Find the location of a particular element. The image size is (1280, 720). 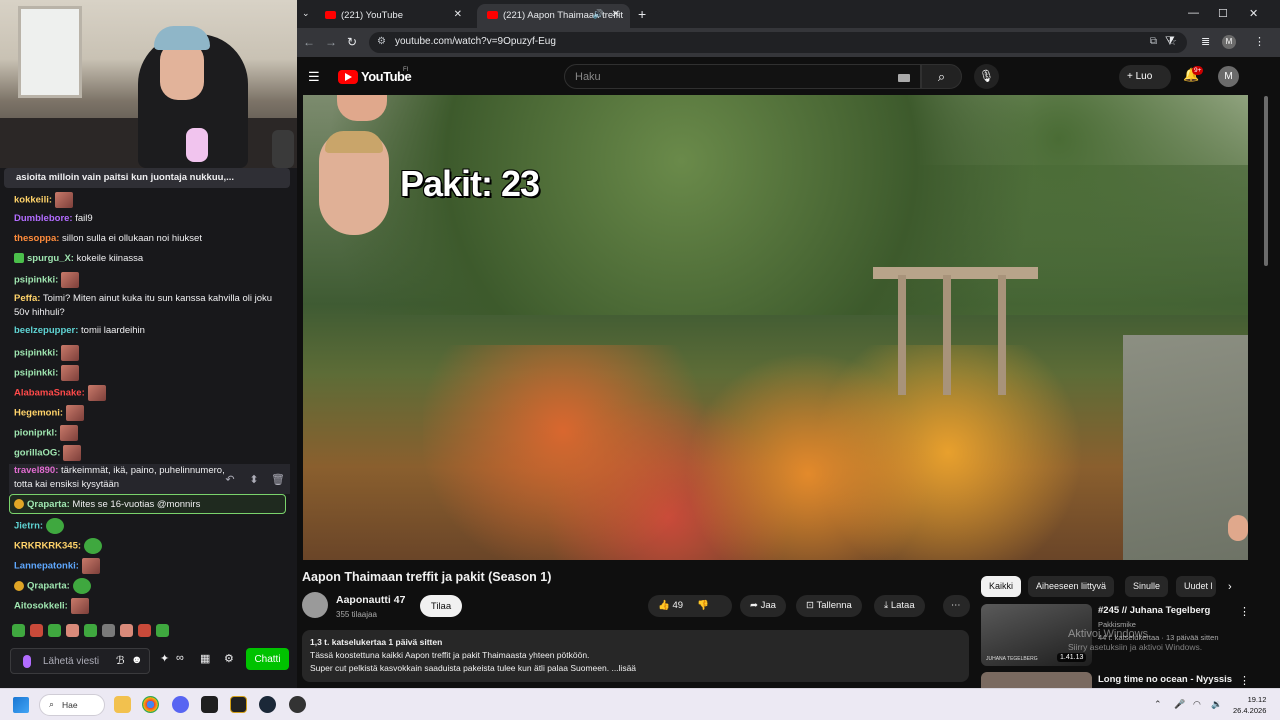

page-scrollbar is located at coordinates (1266, 181).